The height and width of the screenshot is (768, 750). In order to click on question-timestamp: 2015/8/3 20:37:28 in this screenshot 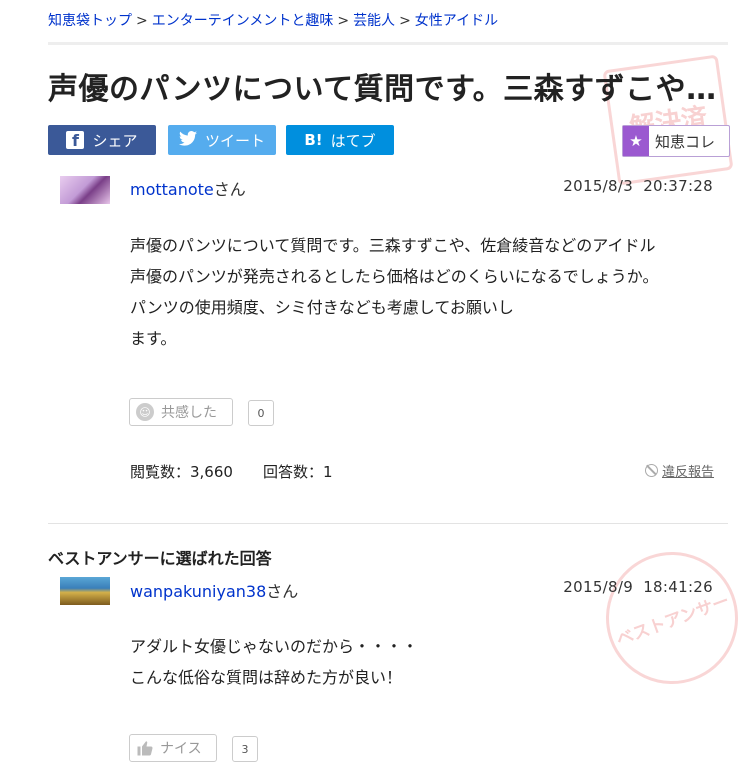, I will do `click(638, 186)`.